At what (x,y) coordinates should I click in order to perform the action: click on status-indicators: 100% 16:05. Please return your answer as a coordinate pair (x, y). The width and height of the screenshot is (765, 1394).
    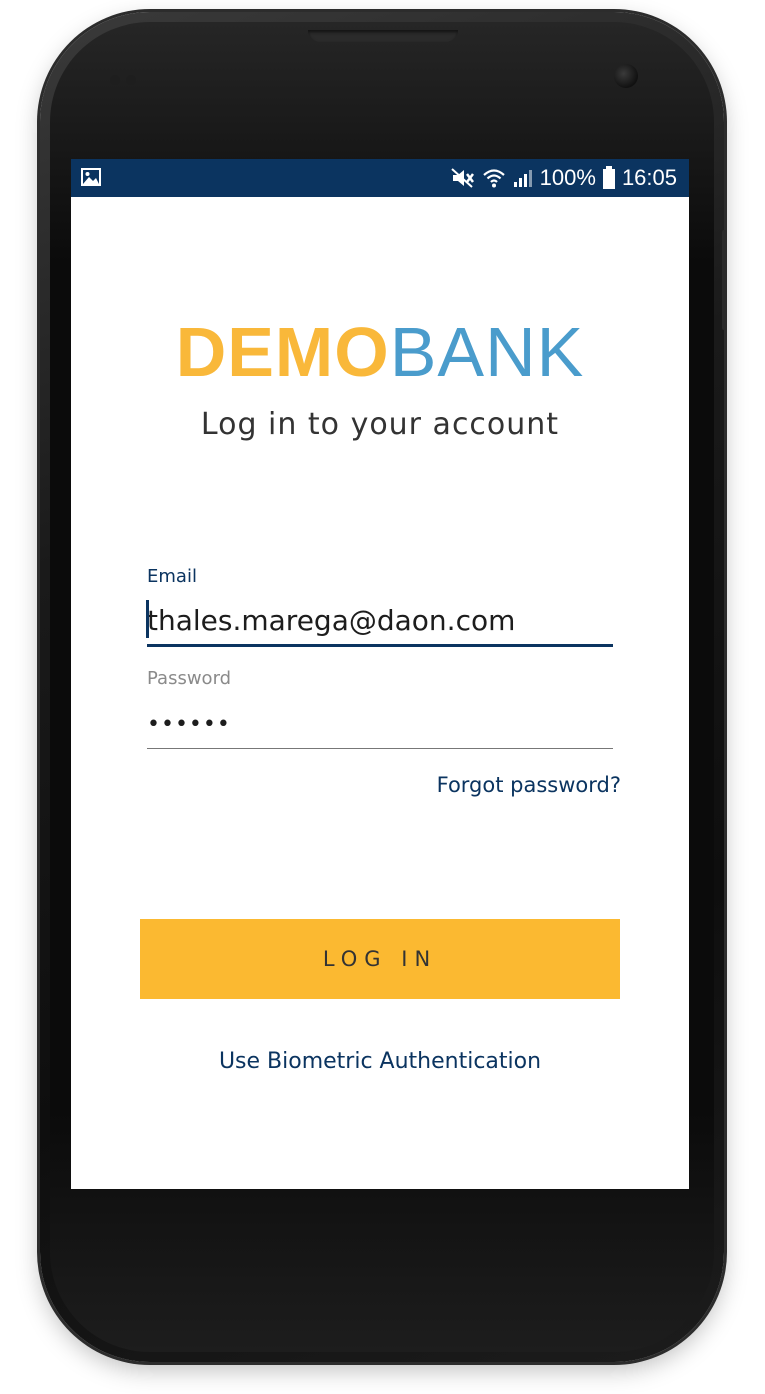
    Looking at the image, I should click on (563, 178).